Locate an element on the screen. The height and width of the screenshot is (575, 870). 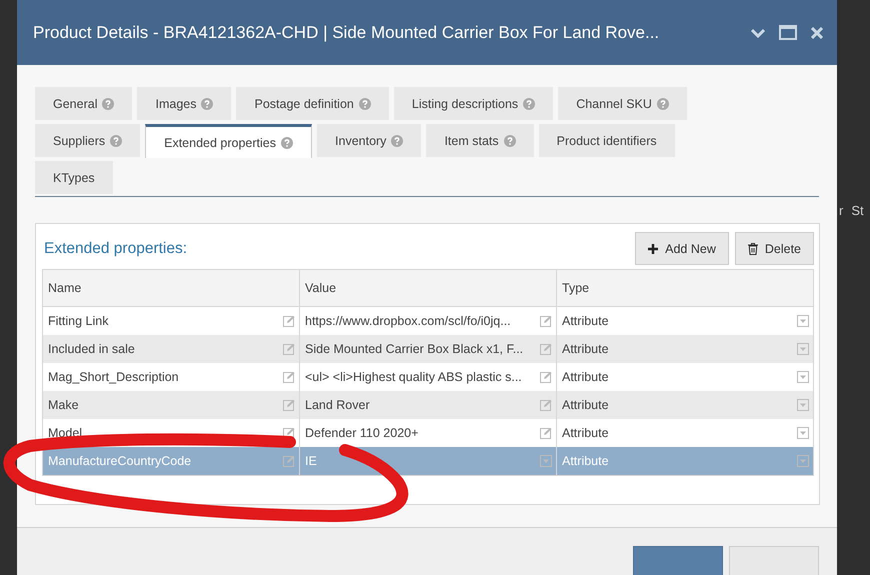
delete-button: Delete is located at coordinates (774, 248).